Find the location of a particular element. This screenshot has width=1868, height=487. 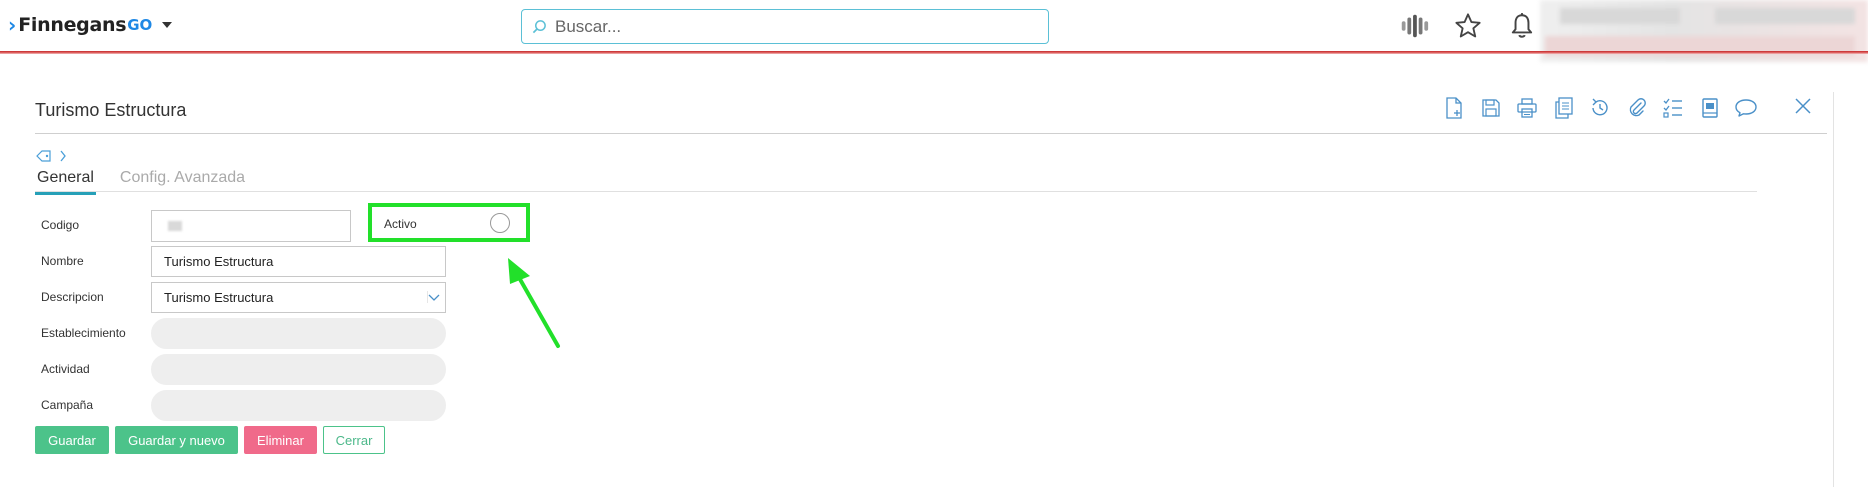

bell-icon is located at coordinates (1522, 26).